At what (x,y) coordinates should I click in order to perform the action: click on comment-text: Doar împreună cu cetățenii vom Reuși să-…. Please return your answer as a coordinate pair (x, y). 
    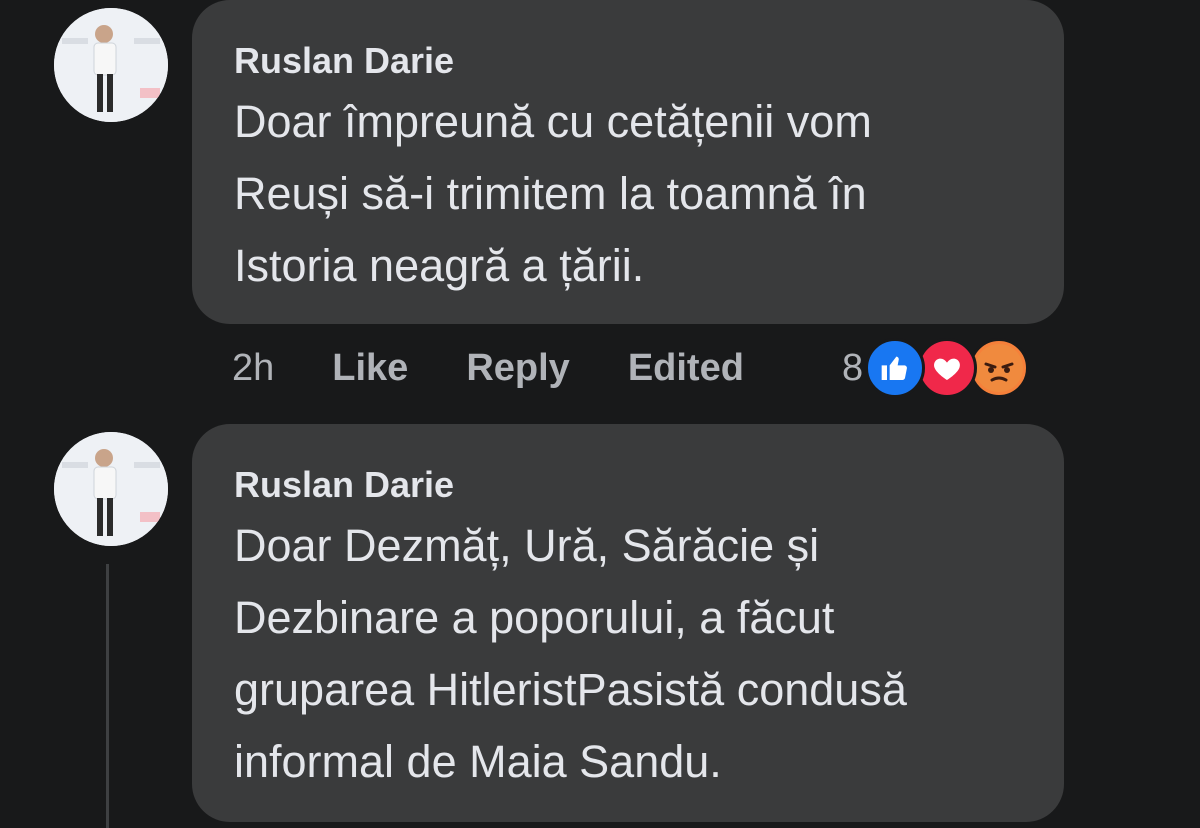
    Looking at the image, I should click on (553, 194).